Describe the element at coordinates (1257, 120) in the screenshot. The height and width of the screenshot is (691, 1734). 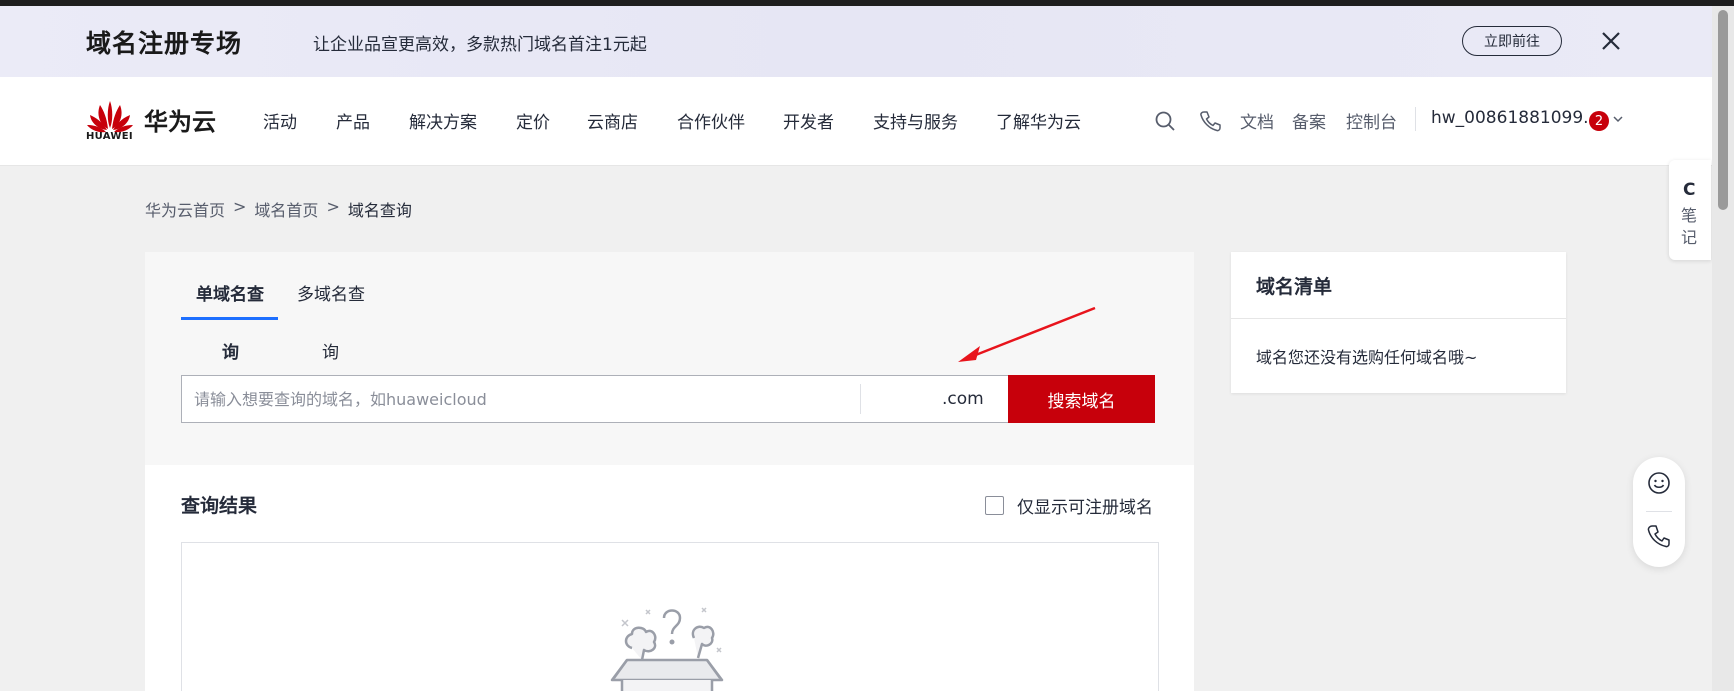
I see `nav-link-docs: 文档` at that location.